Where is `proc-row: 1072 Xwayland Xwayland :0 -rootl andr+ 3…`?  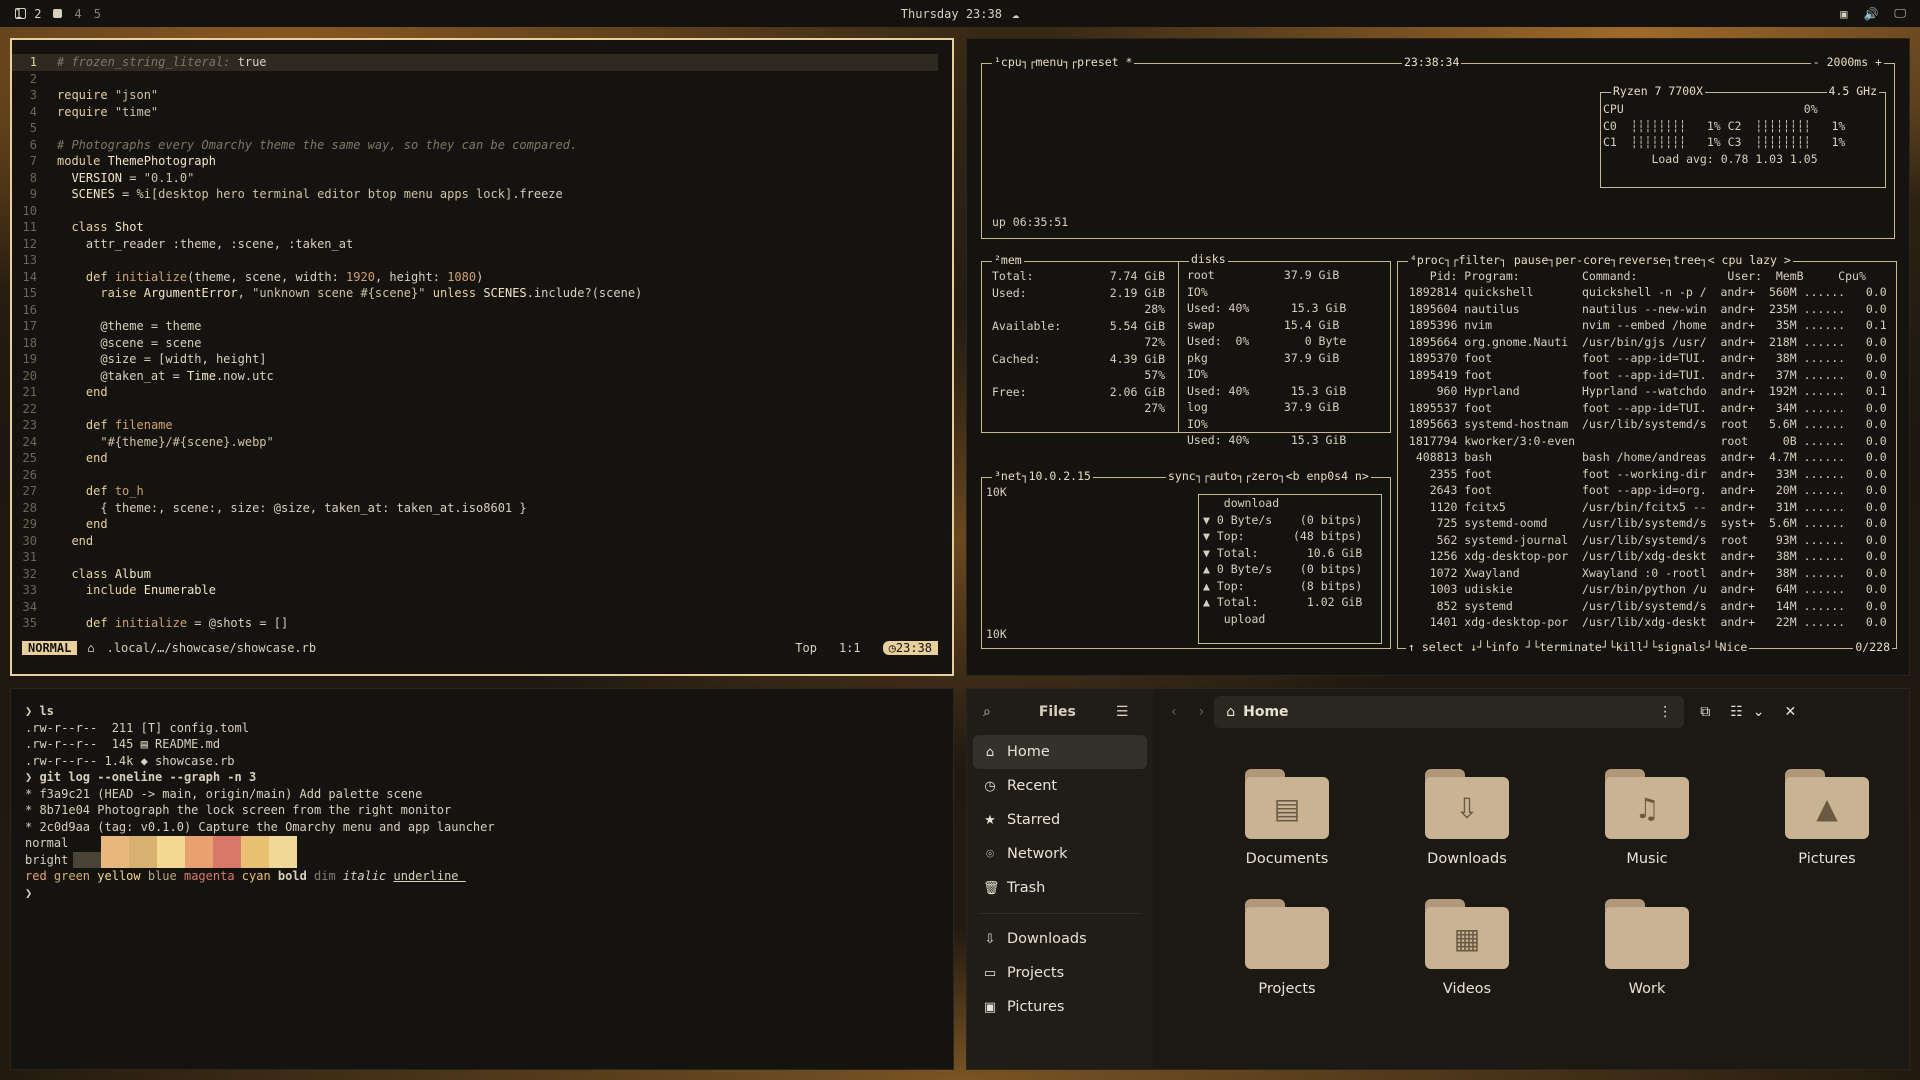
proc-row: 1072 Xwayland Xwayland :0 -rootl andr+ 3… is located at coordinates (1644, 573).